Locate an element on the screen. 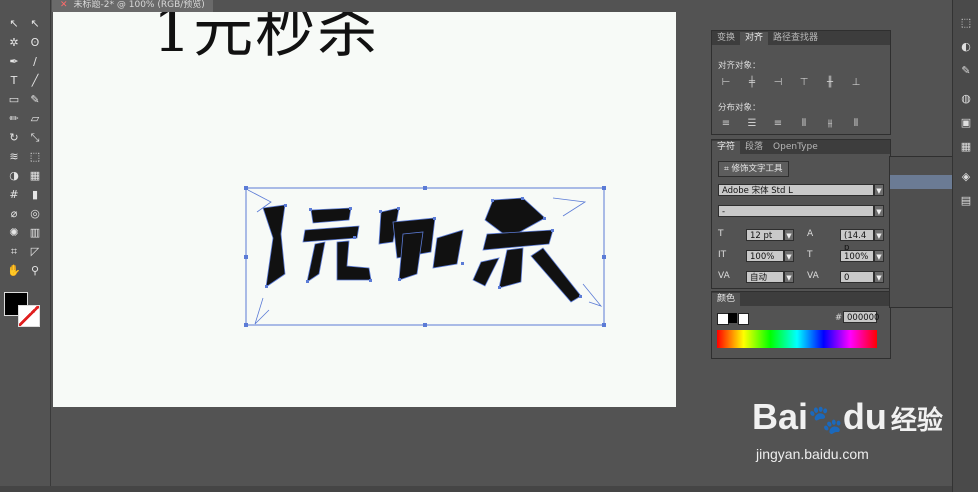 This screenshot has height=492, width=978. align-left-icon: ⊢ is located at coordinates (726, 83).